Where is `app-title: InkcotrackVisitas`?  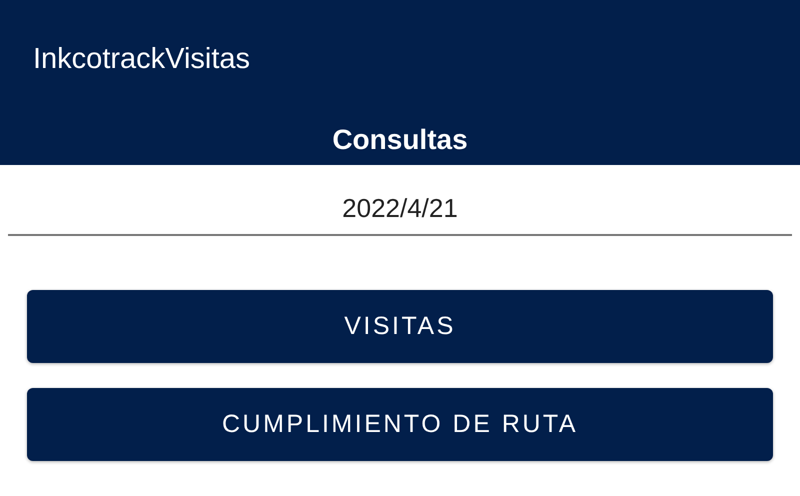
app-title: InkcotrackVisitas is located at coordinates (141, 59).